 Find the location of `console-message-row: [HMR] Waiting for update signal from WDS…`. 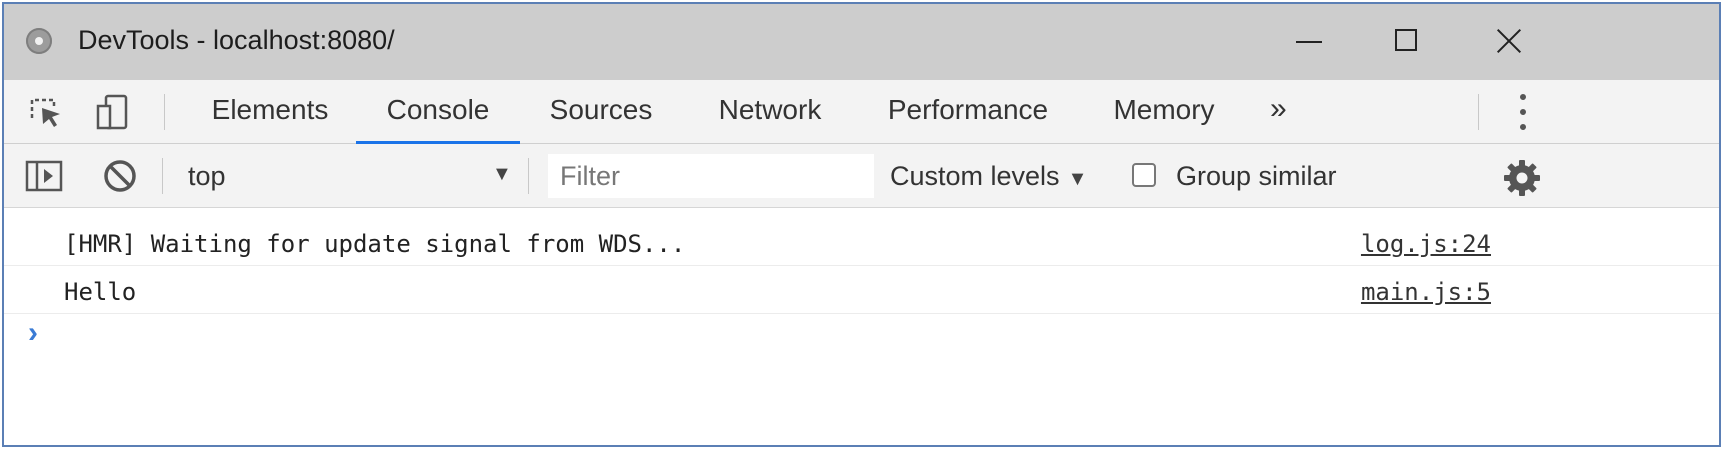

console-message-row: [HMR] Waiting for update signal from WDS… is located at coordinates (861, 242).